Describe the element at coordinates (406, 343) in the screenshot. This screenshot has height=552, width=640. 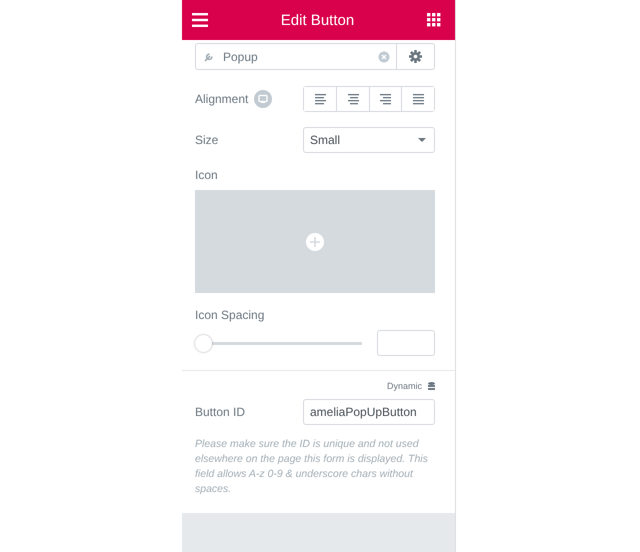
I see `spacing-input` at that location.